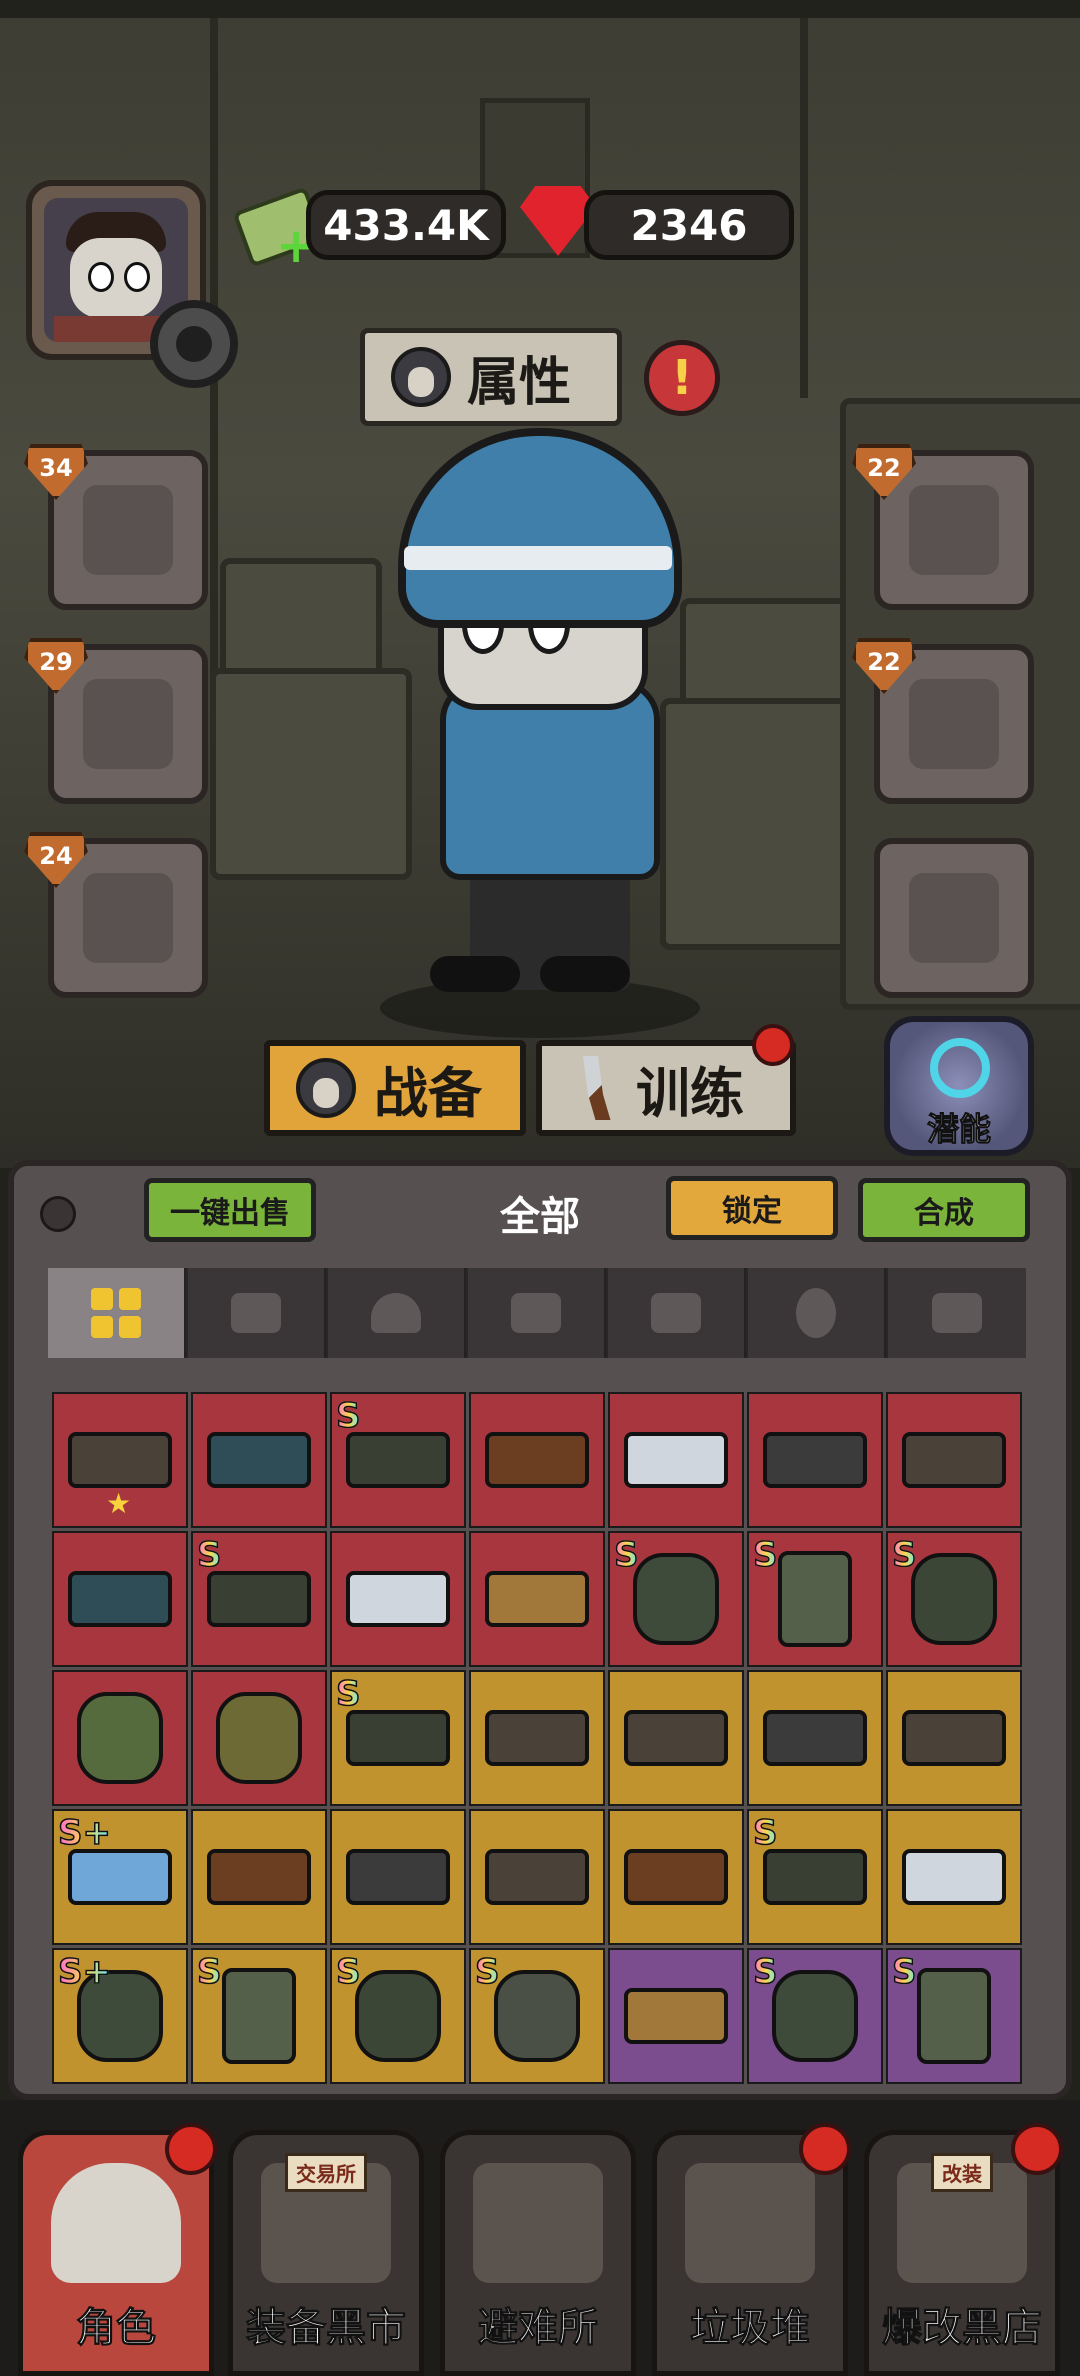 The height and width of the screenshot is (2376, 1080). Describe the element at coordinates (962, 2172) in the screenshot. I see `modding-shop-sign: 改装` at that location.